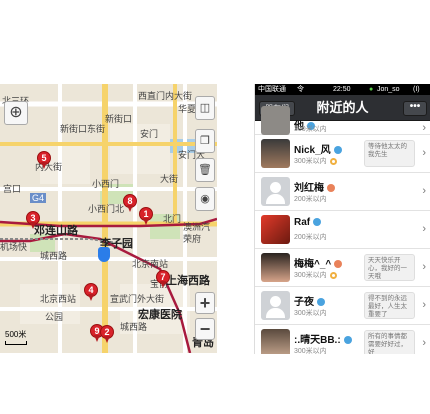 This screenshot has width=430, height=414. I want to click on map-pin: 5, so click(44, 160).